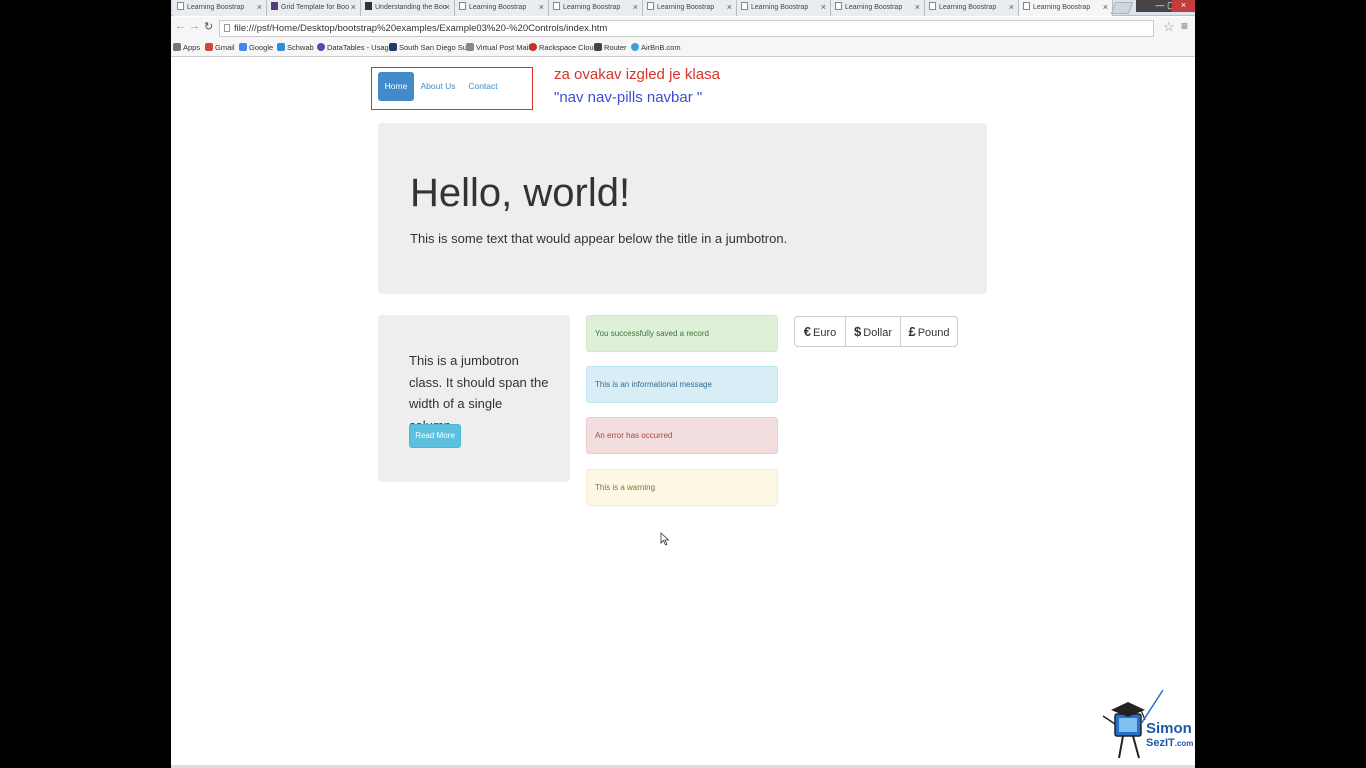  I want to click on pound-button: £ Pound, so click(929, 331).